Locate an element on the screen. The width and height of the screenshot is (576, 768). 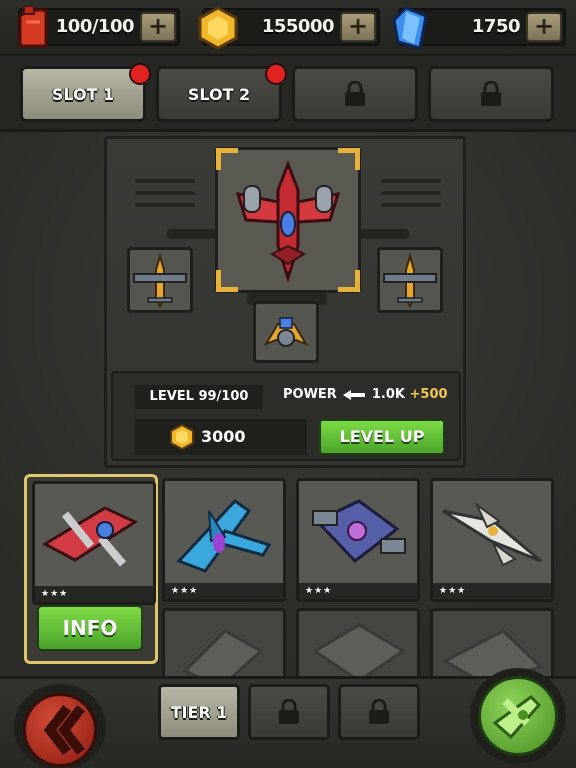
upgrade-cost: 3000 is located at coordinates (221, 437).